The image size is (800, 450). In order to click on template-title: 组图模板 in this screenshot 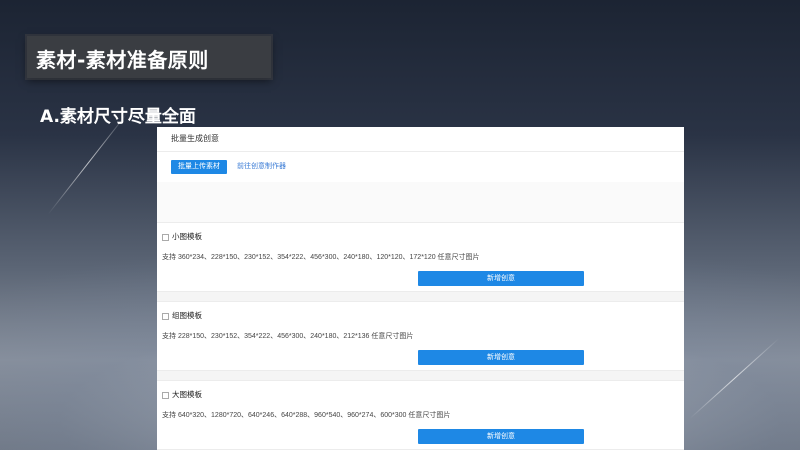, I will do `click(187, 315)`.